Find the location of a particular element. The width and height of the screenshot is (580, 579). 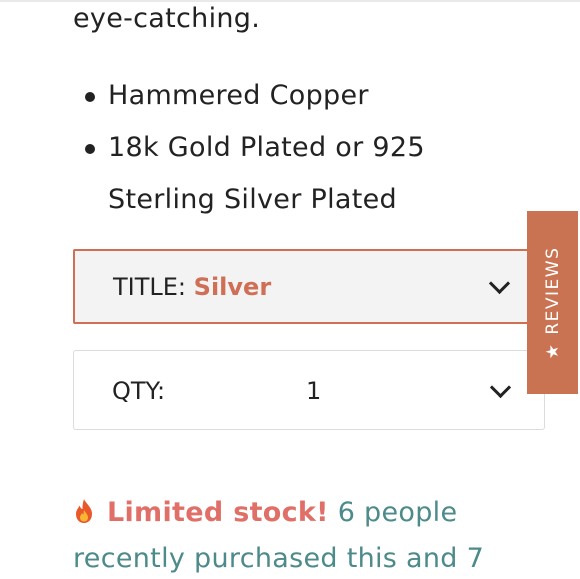

fire-icon is located at coordinates (84, 511).